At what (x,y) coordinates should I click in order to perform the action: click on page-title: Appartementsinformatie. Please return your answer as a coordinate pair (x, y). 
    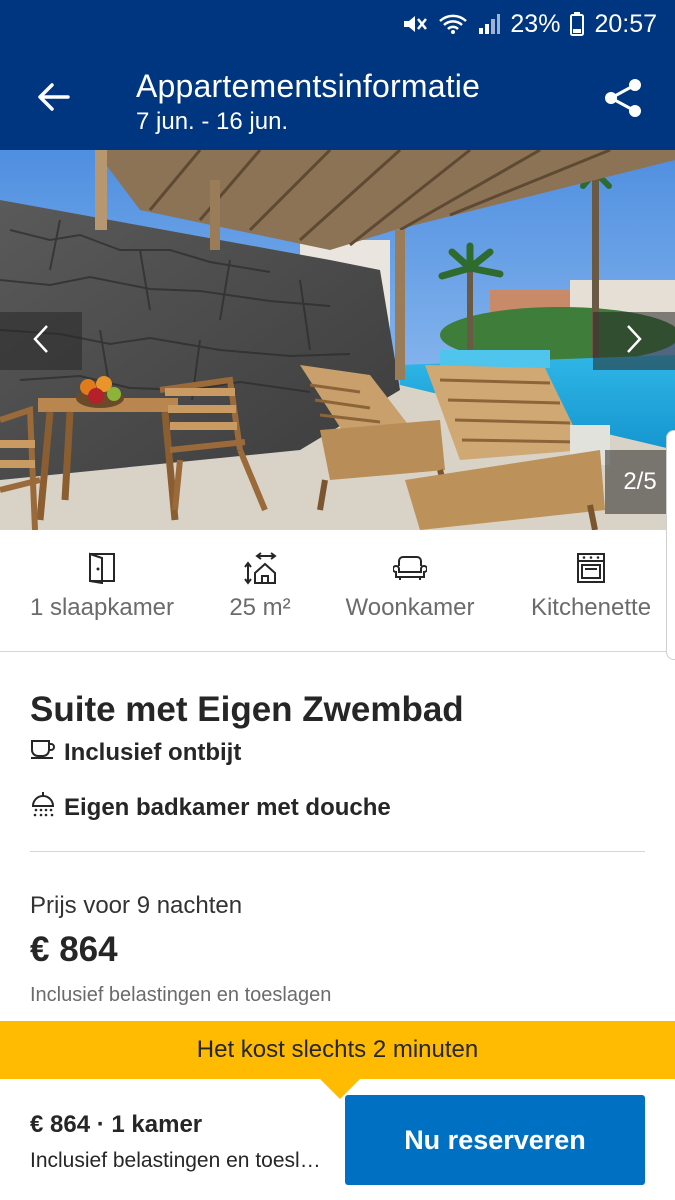
    Looking at the image, I should click on (308, 86).